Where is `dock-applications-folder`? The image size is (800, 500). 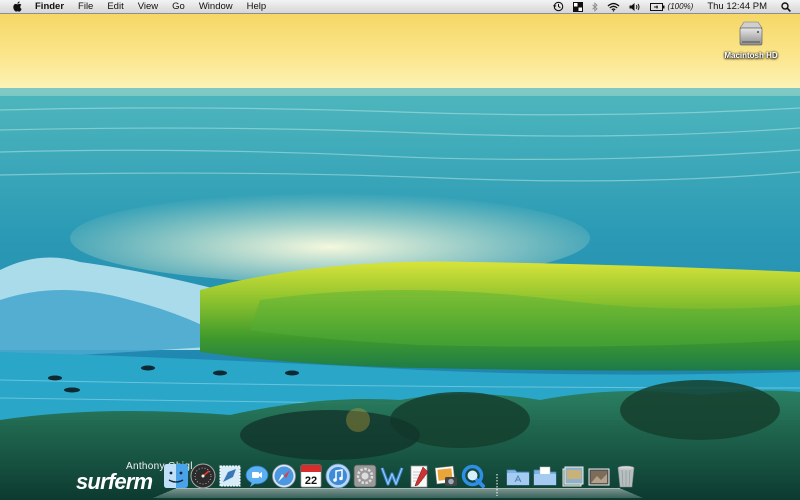 dock-applications-folder is located at coordinates (518, 476).